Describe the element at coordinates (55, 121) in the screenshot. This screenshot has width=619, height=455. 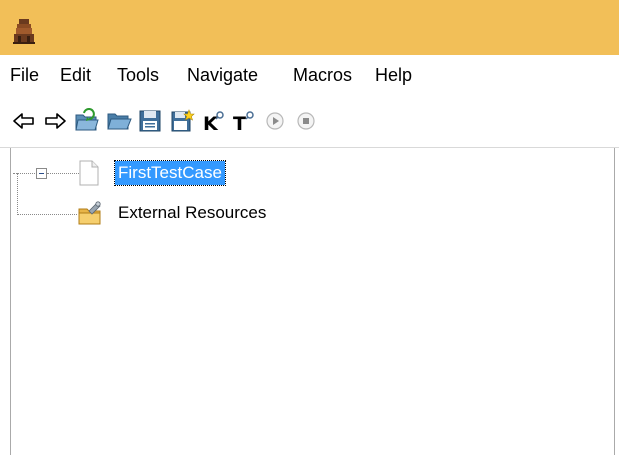
I see `forward-arrow-icon` at that location.